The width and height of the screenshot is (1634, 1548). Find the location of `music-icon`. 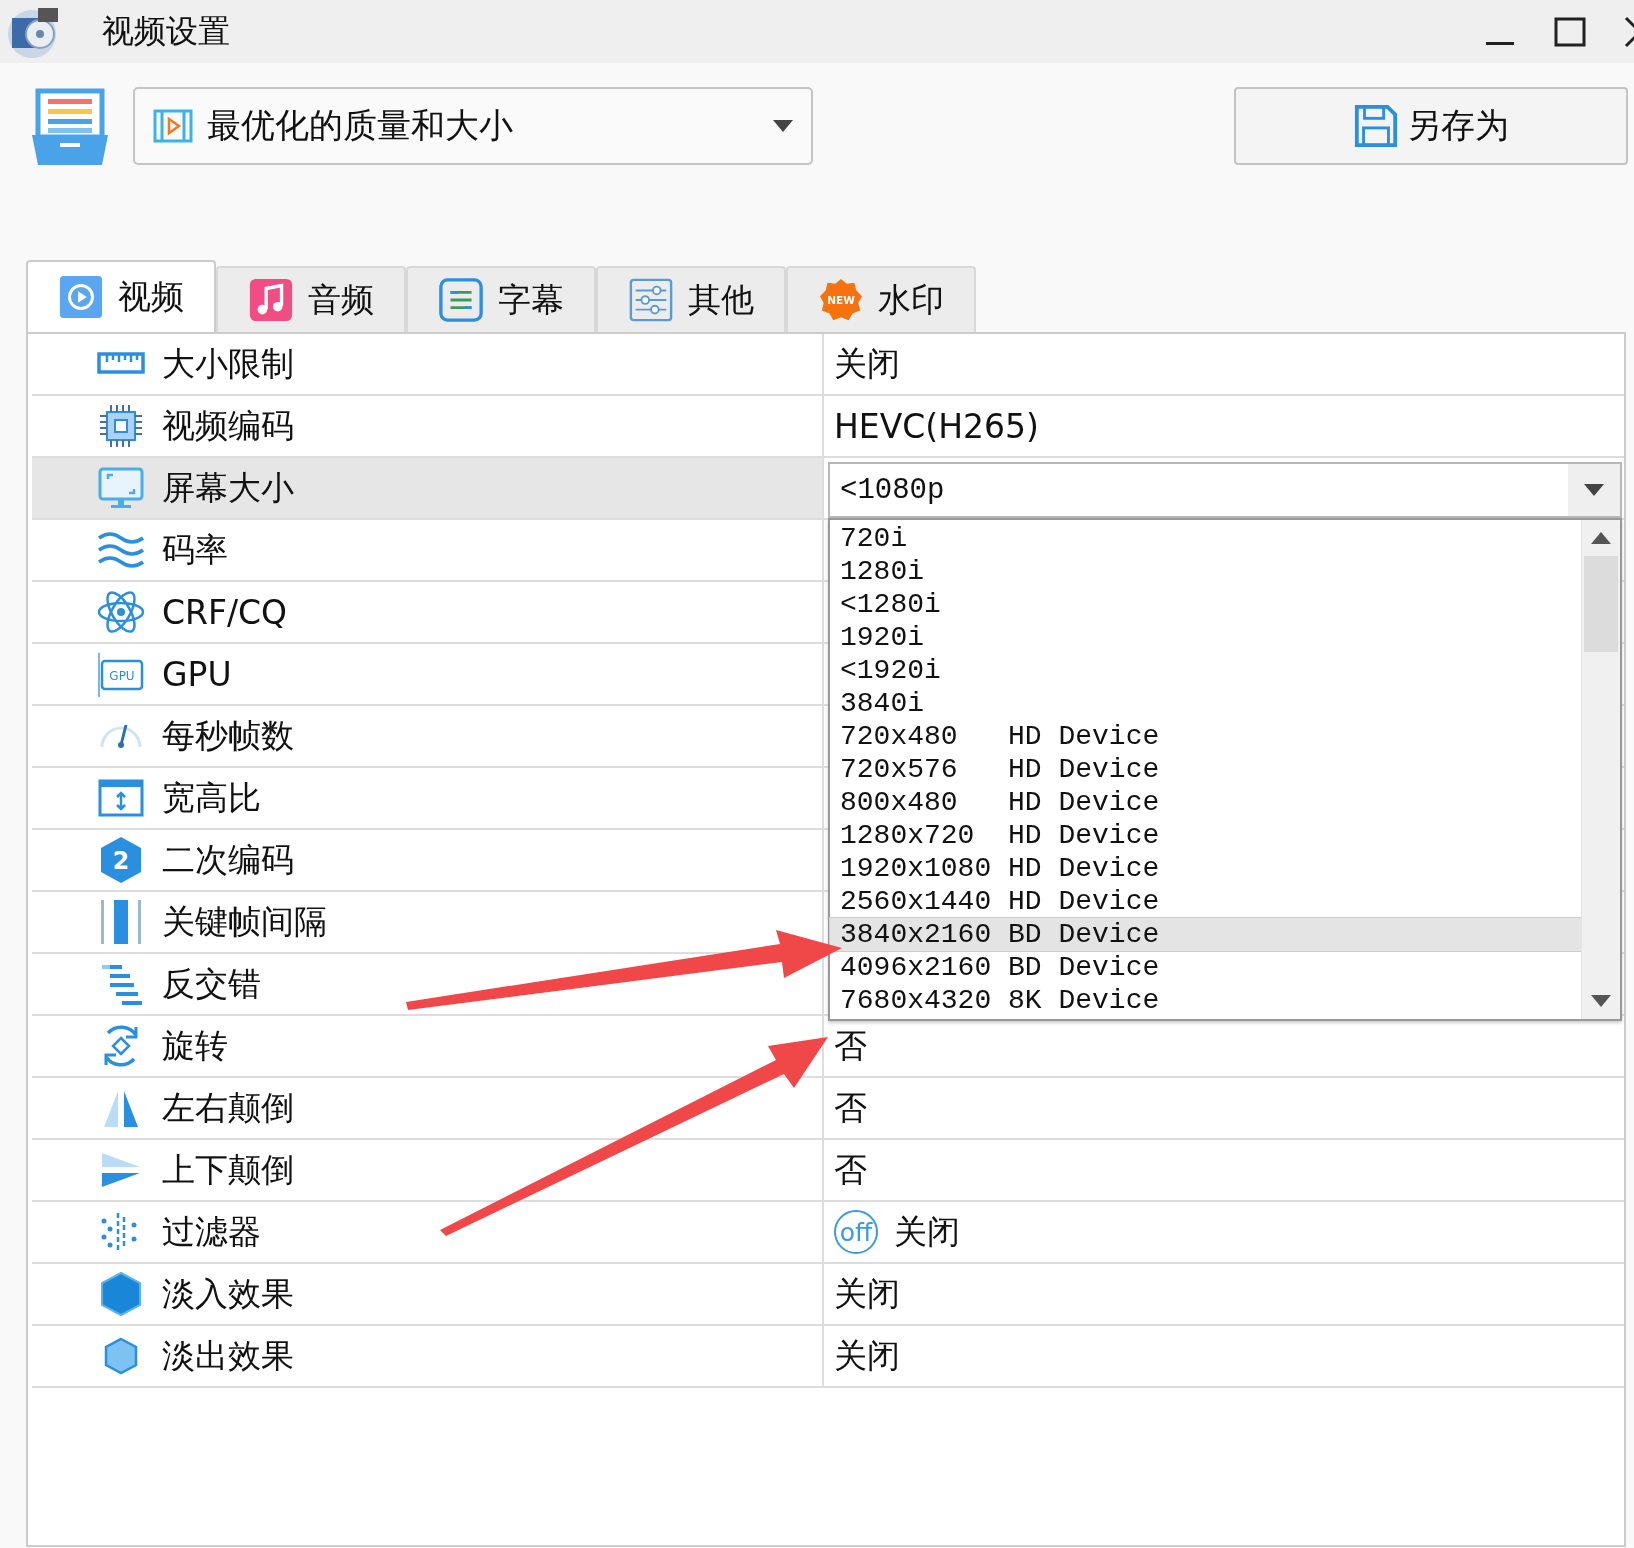

music-icon is located at coordinates (271, 300).